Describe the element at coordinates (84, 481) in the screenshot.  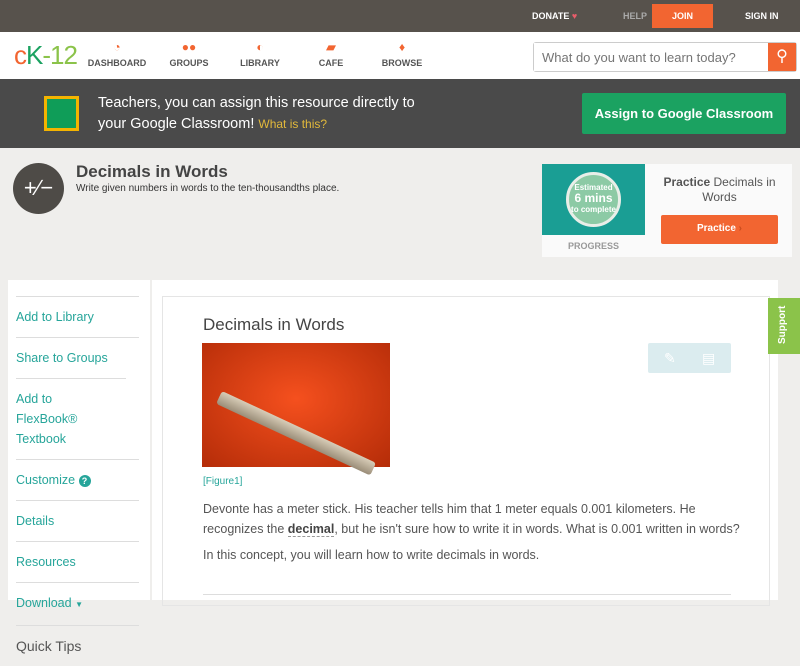
I see `help-icon: ?` at that location.